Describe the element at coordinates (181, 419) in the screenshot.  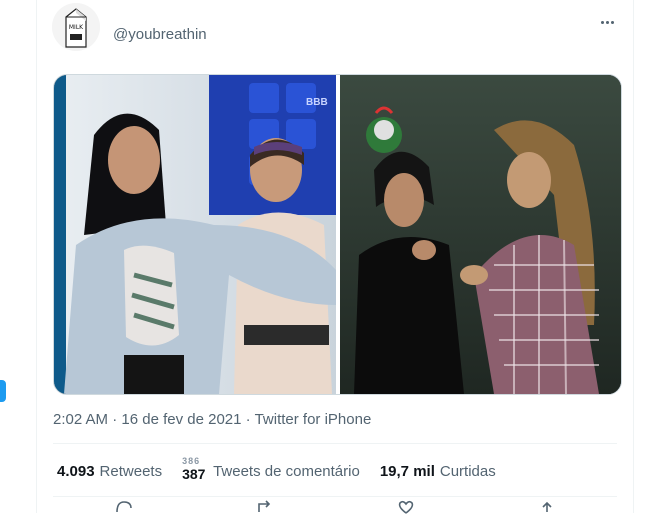
I see `tweet-date: 16 de fev de 2021` at that location.